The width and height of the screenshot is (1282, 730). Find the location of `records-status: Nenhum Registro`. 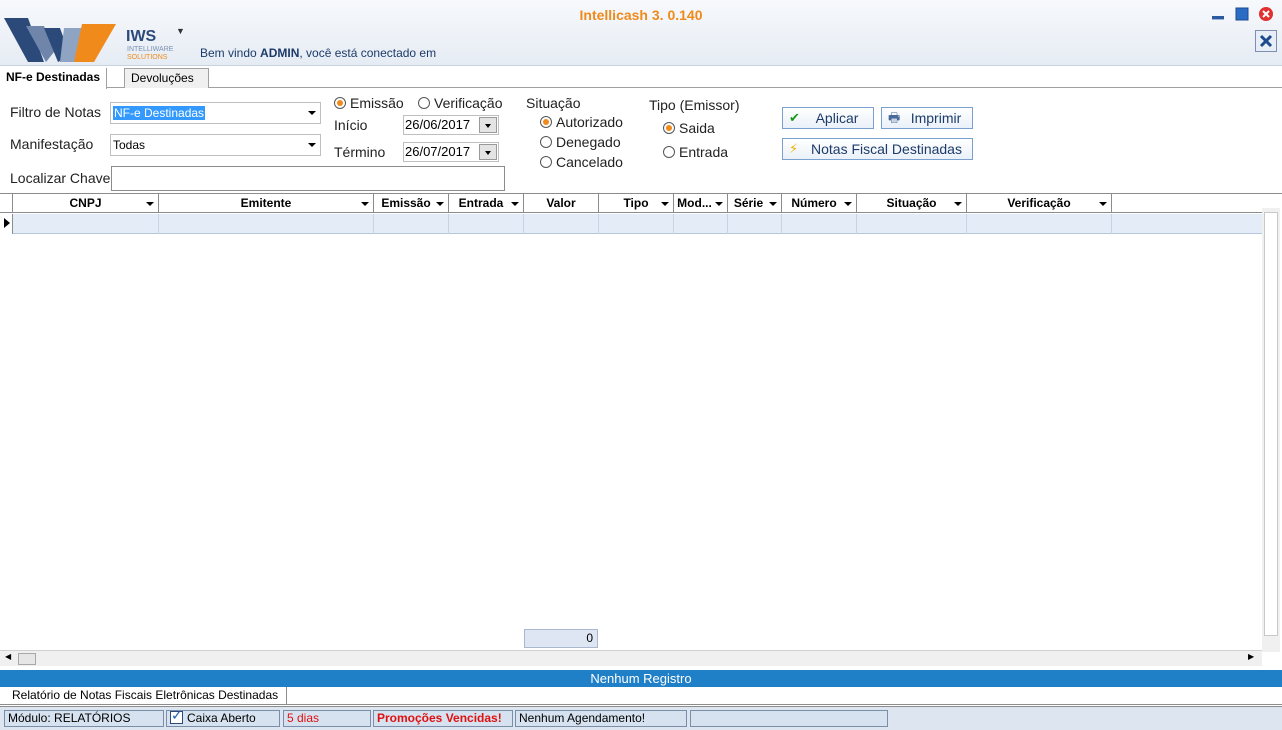

records-status: Nenhum Registro is located at coordinates (641, 679).